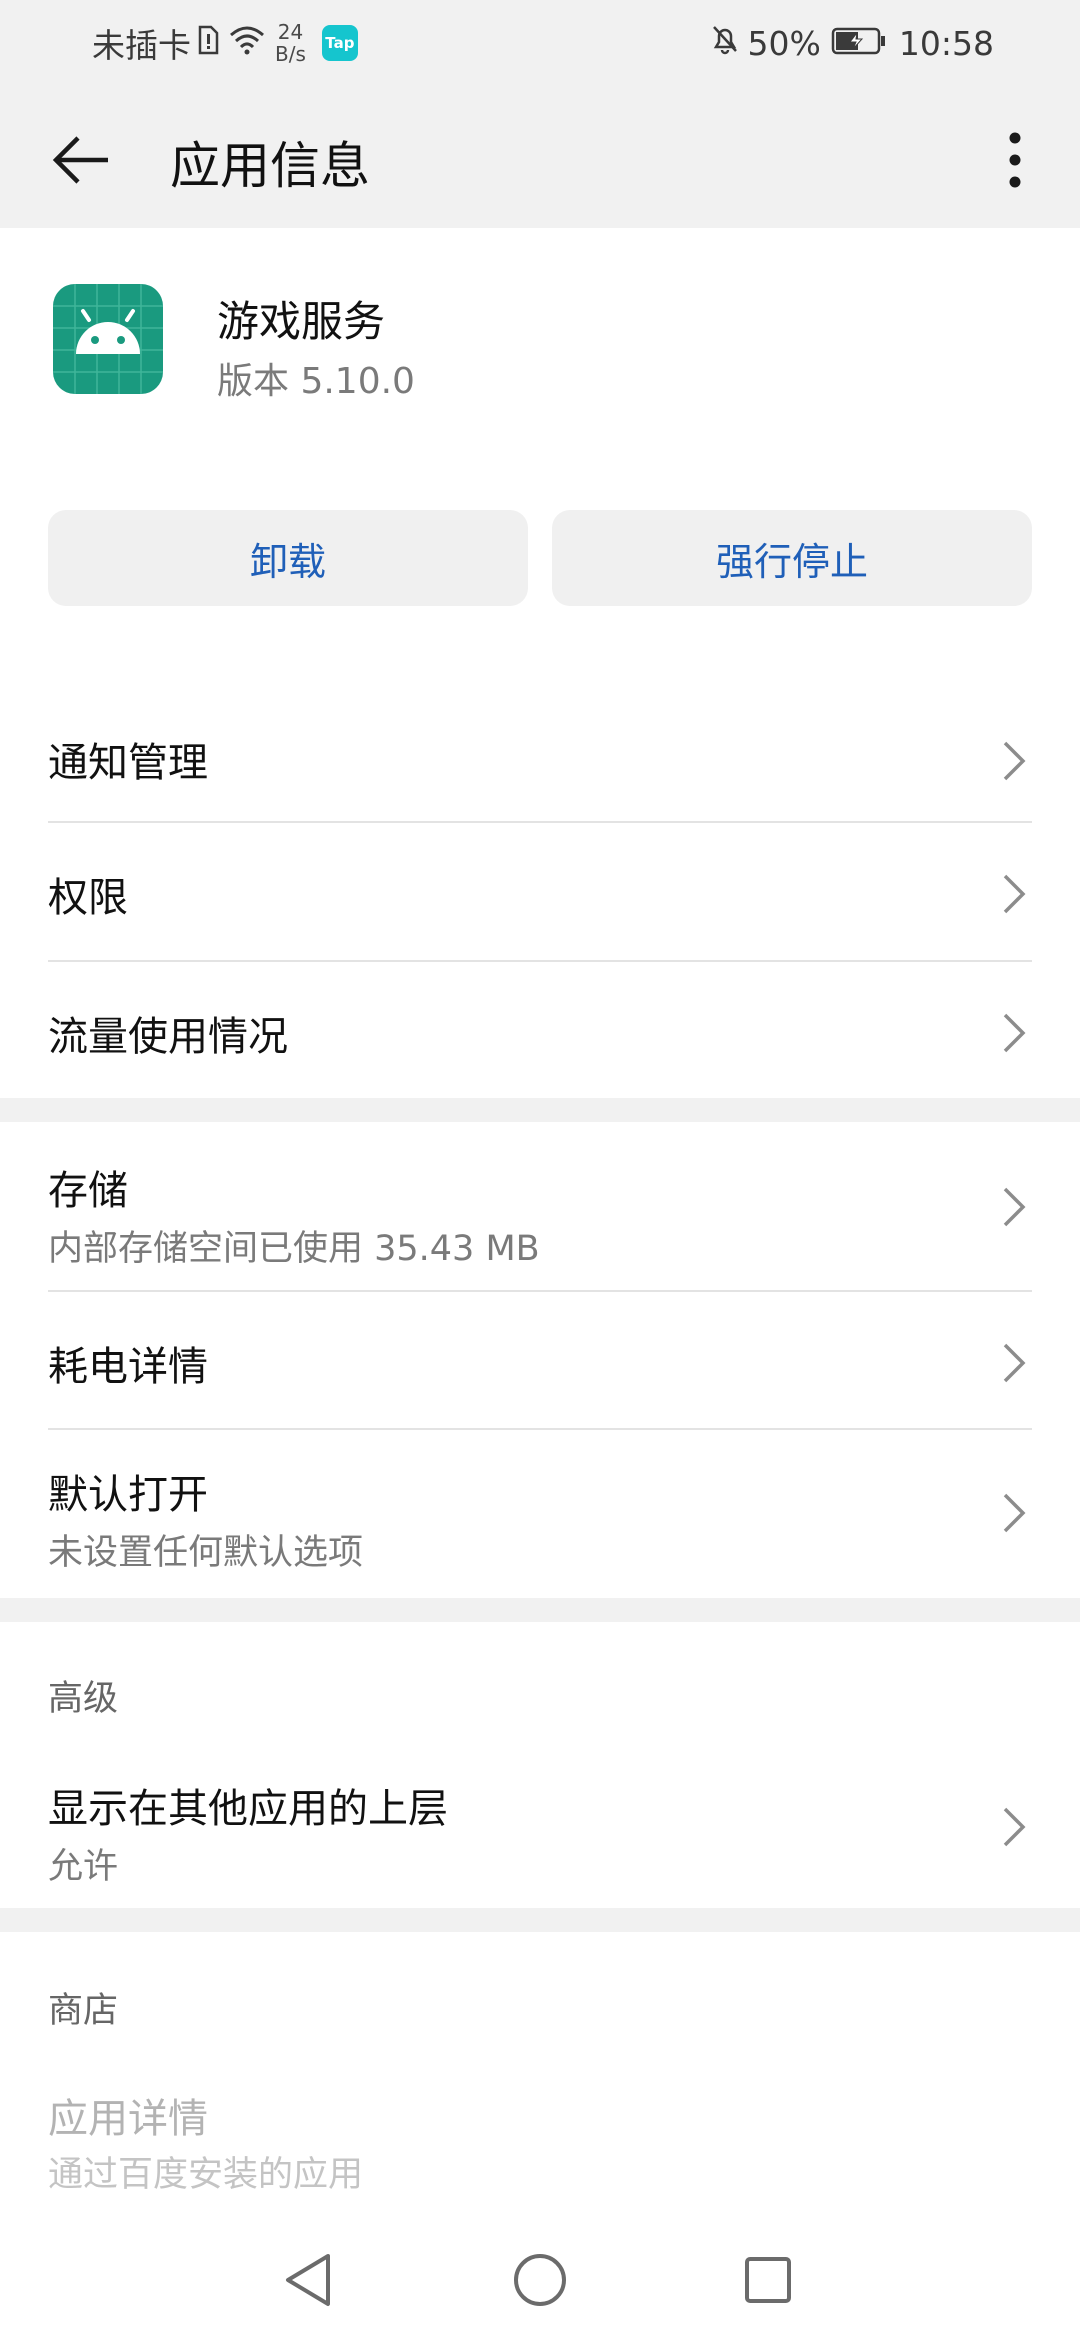 The height and width of the screenshot is (2340, 1080). What do you see at coordinates (168, 1037) in the screenshot?
I see `row-title: 流量使用情况` at bounding box center [168, 1037].